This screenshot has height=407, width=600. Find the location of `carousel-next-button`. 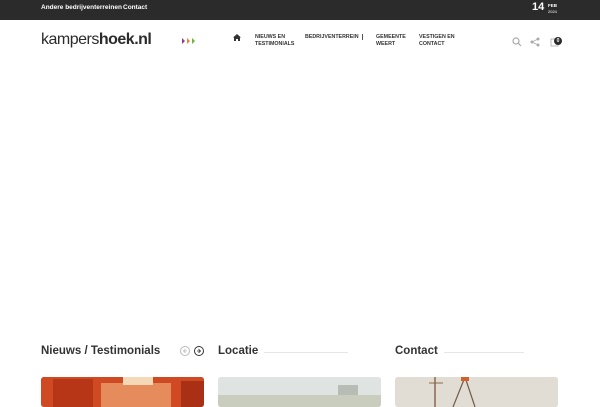

carousel-next-button is located at coordinates (199, 351).